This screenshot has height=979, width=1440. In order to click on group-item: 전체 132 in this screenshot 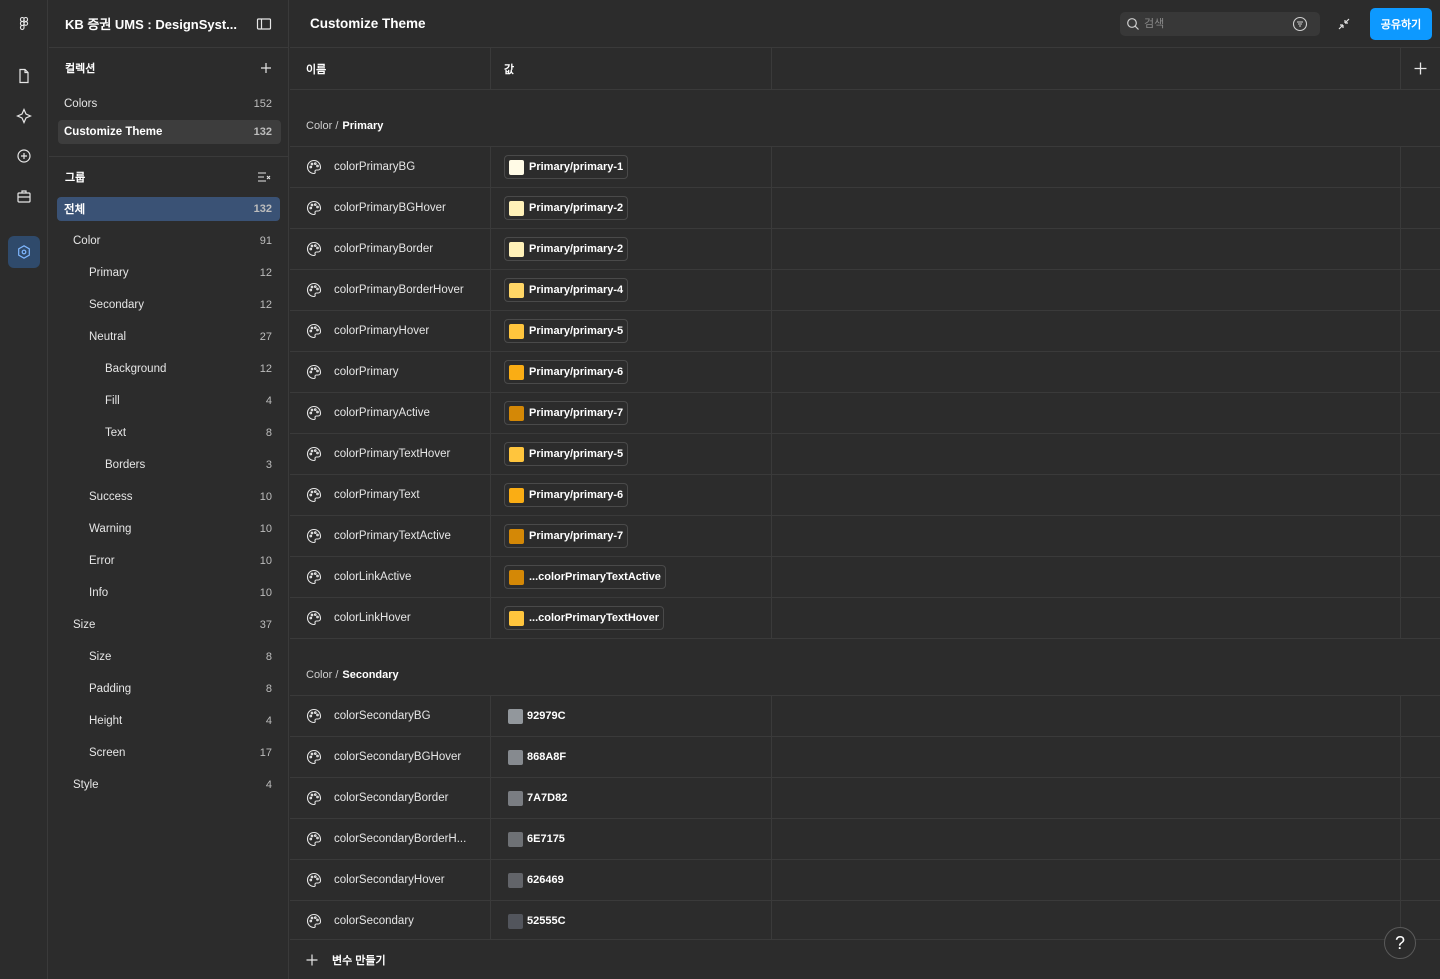, I will do `click(168, 209)`.